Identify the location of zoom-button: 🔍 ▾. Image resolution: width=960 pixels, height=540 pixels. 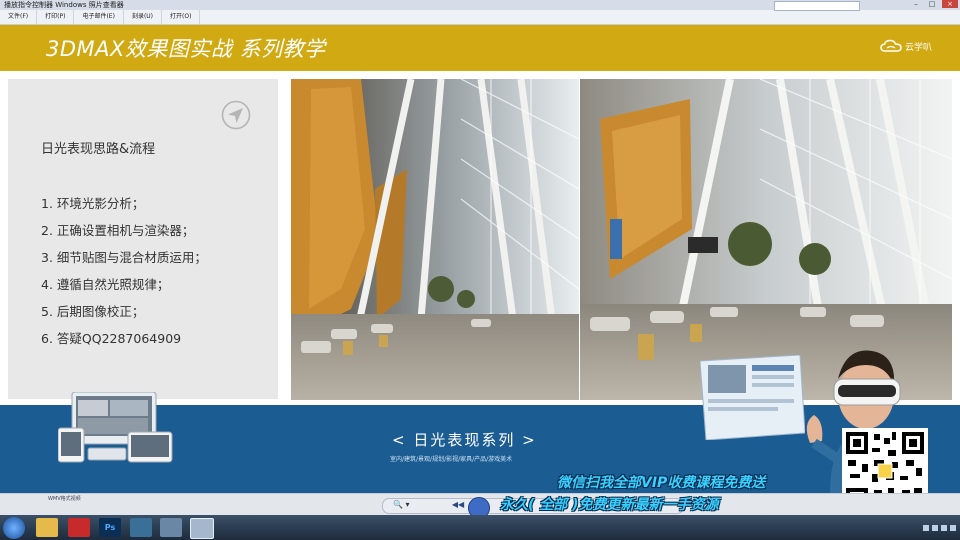
(401, 504).